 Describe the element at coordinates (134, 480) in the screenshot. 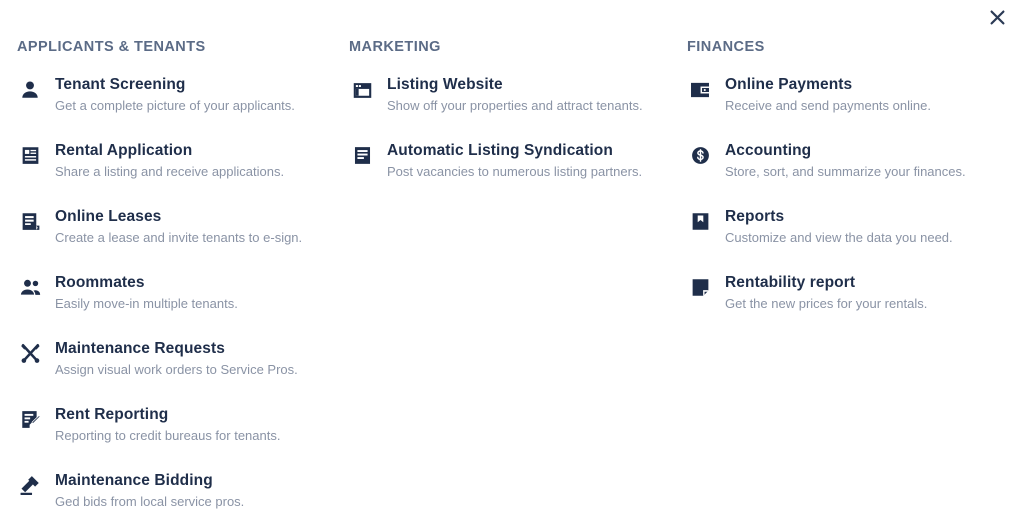

I see `menu-item-title: Maintenance Bidding` at that location.